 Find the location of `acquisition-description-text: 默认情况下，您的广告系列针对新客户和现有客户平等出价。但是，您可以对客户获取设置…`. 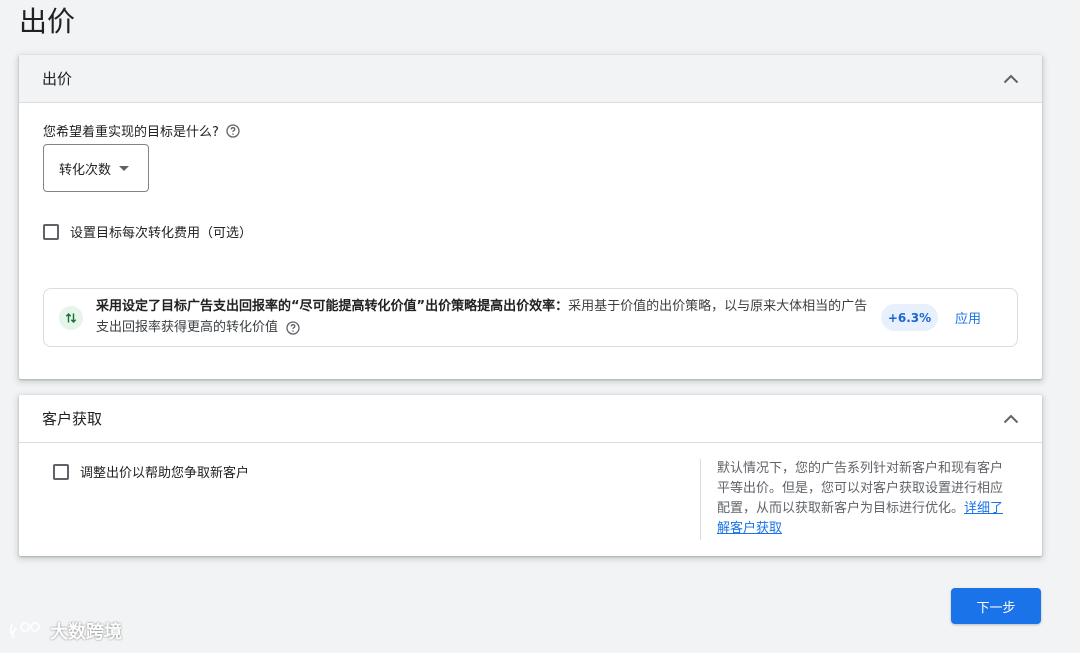

acquisition-description-text: 默认情况下，您的广告系列针对新客户和现有客户平等出价。但是，您可以对客户获取设置… is located at coordinates (860, 488).